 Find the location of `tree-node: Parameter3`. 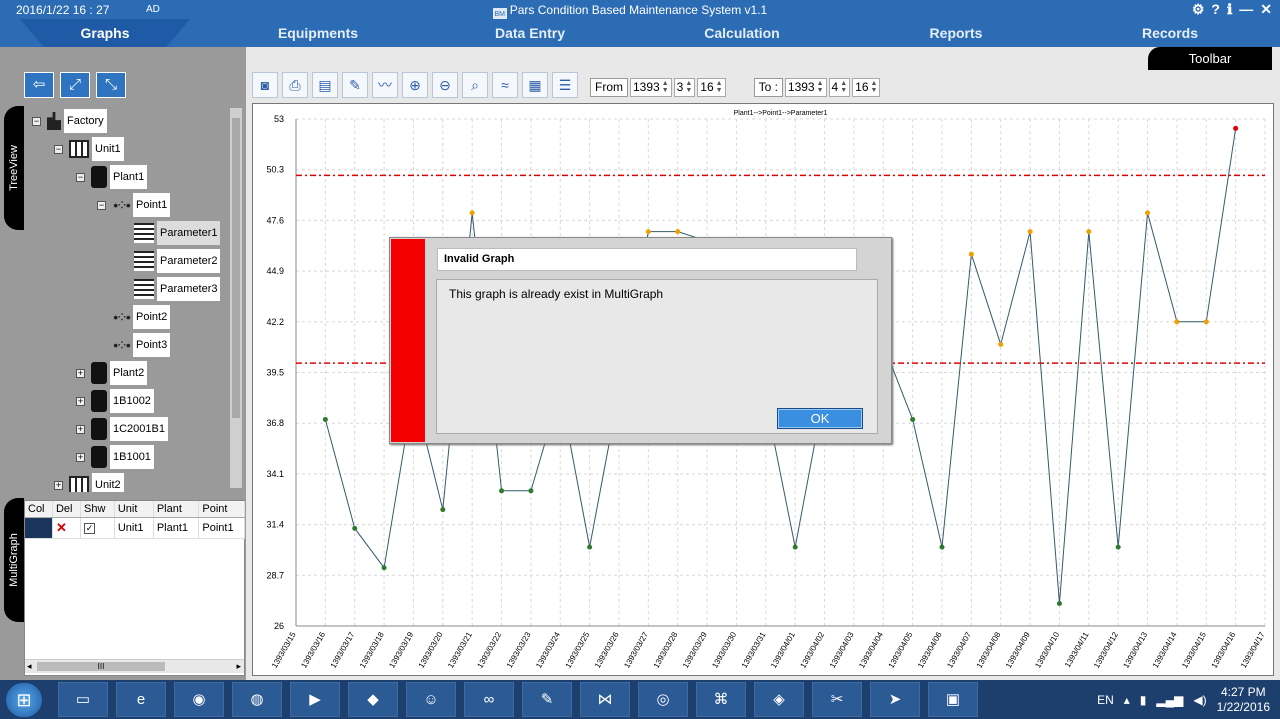

tree-node: Parameter3 is located at coordinates (177, 289).